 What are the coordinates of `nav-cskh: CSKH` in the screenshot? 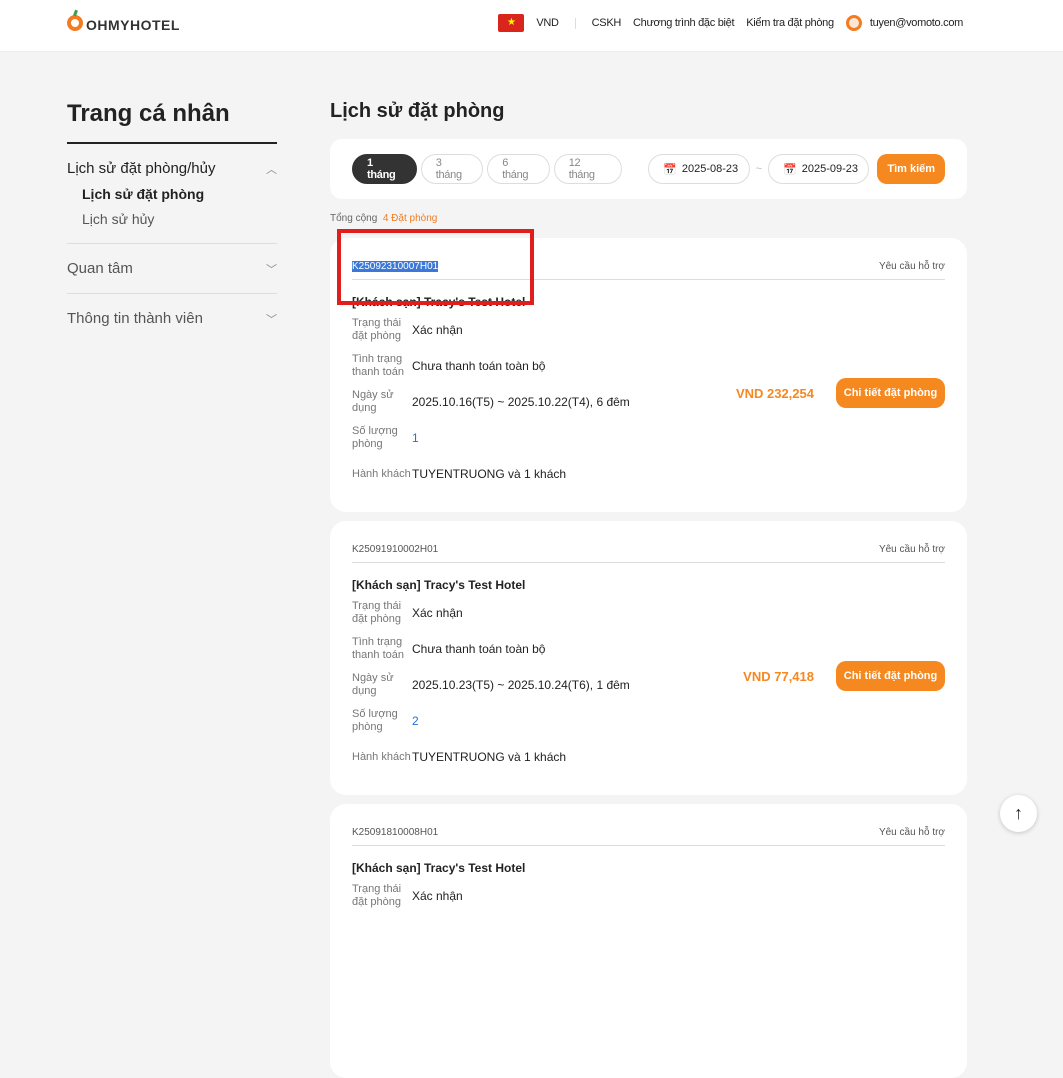 It's located at (607, 23).